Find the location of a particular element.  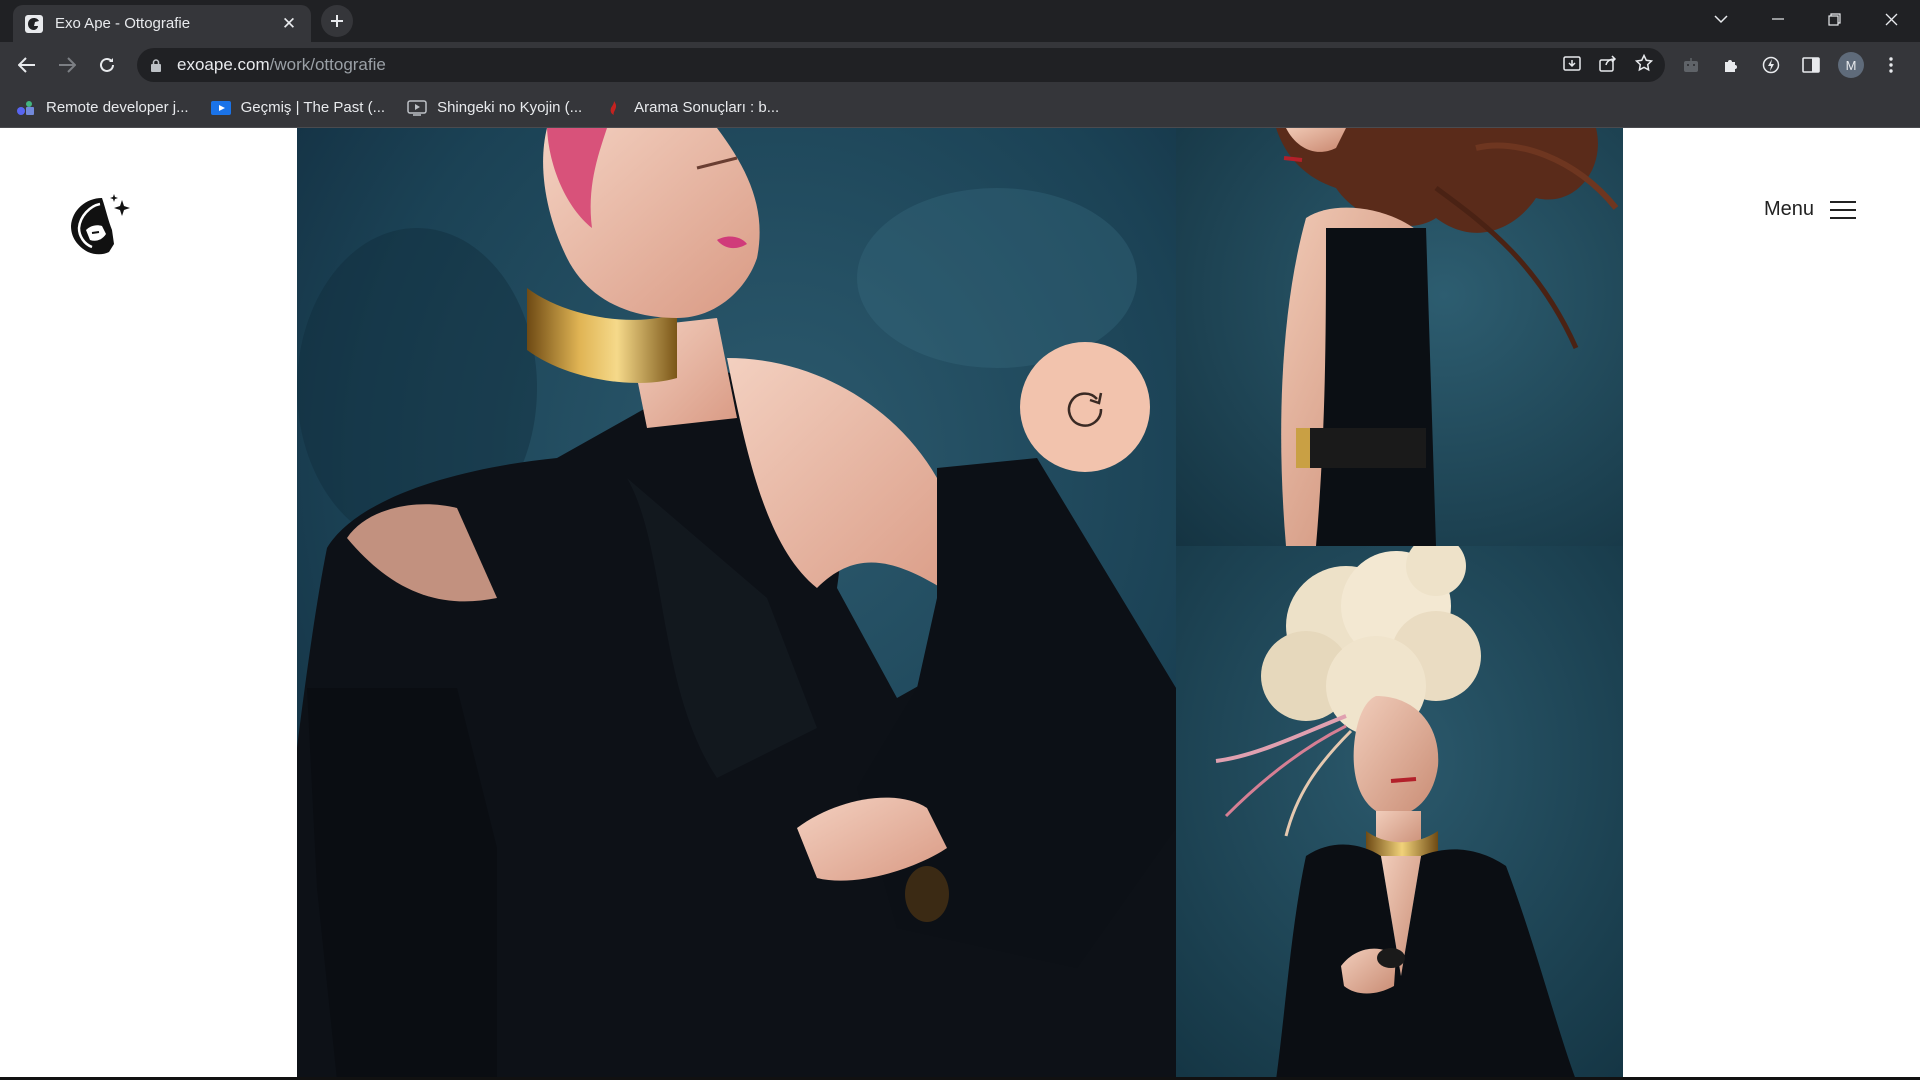

bookmark-star-icon is located at coordinates (1644, 65).